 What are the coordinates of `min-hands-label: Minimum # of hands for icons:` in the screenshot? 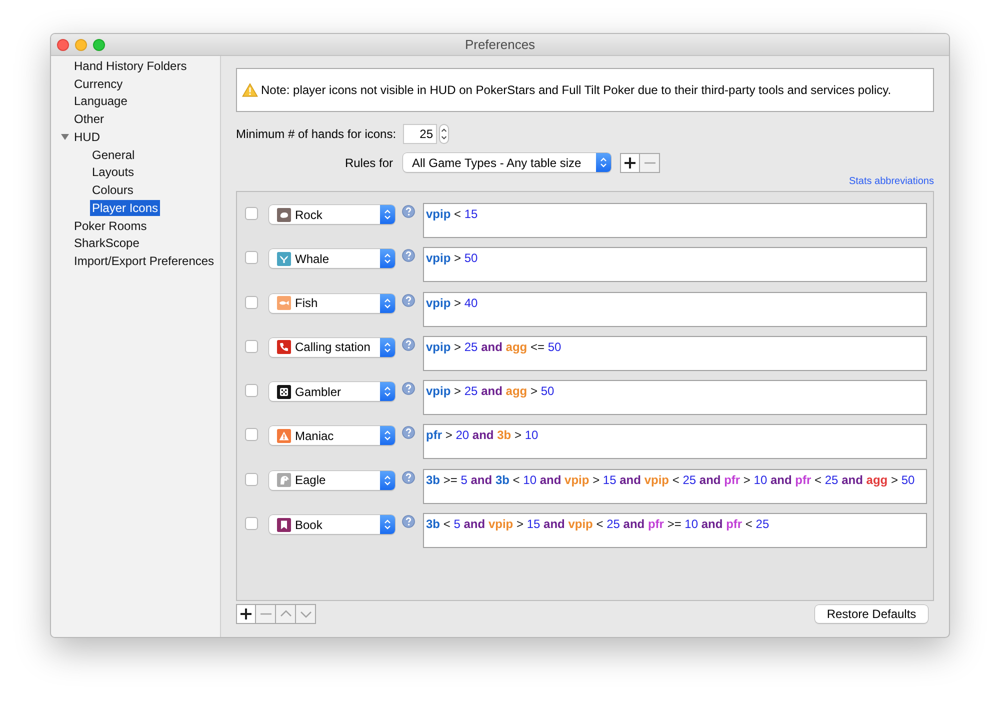 It's located at (314, 134).